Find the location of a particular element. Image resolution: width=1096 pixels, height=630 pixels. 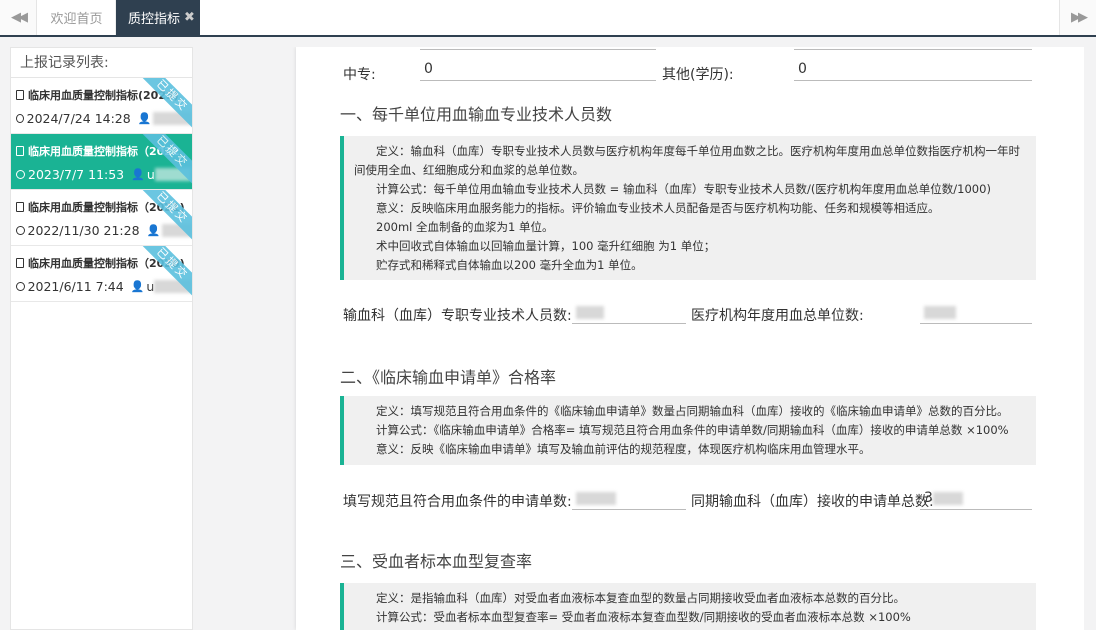

zhongzhuan-label: 中专: is located at coordinates (359, 75).